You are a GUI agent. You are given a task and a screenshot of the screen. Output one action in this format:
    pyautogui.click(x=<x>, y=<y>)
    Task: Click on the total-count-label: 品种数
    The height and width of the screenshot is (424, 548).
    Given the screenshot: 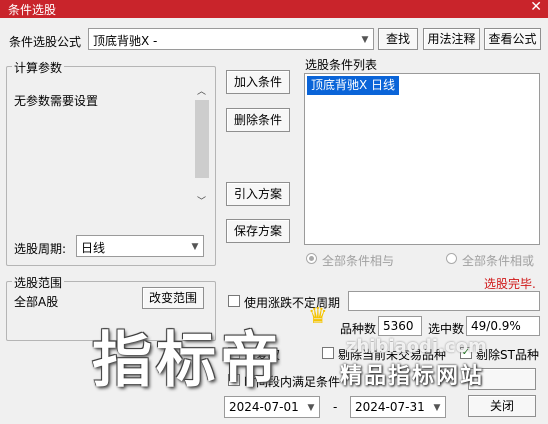 What is the action you would take?
    pyautogui.click(x=358, y=329)
    